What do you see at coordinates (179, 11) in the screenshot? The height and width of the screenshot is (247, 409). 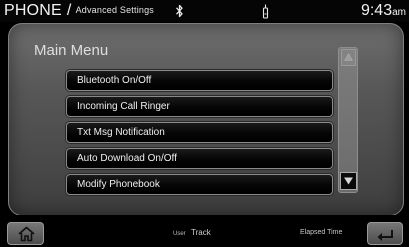 I see `bluetooth-icon` at bounding box center [179, 11].